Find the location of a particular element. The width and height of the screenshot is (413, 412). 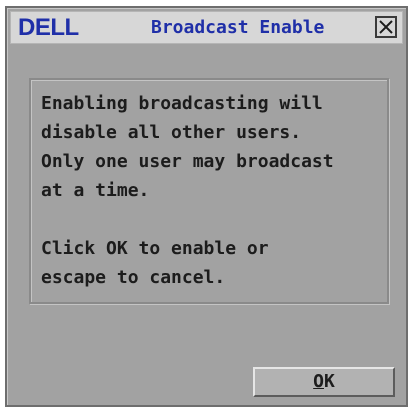

ok-accelerator-key: O is located at coordinates (318, 381).